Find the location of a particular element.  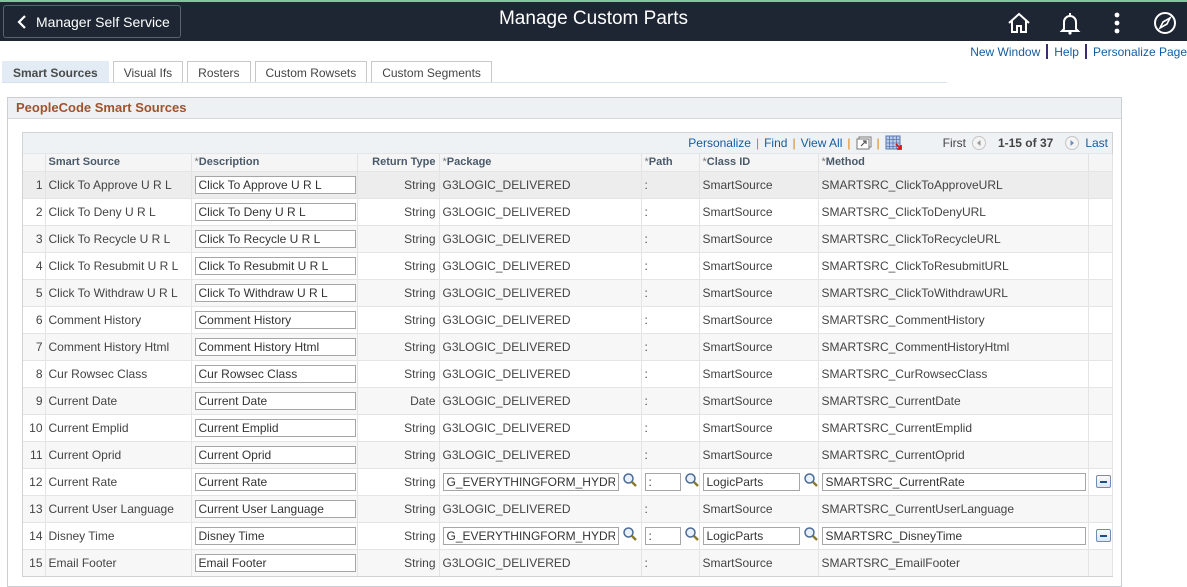

row-count: 1-15 of 37 is located at coordinates (1025, 143).